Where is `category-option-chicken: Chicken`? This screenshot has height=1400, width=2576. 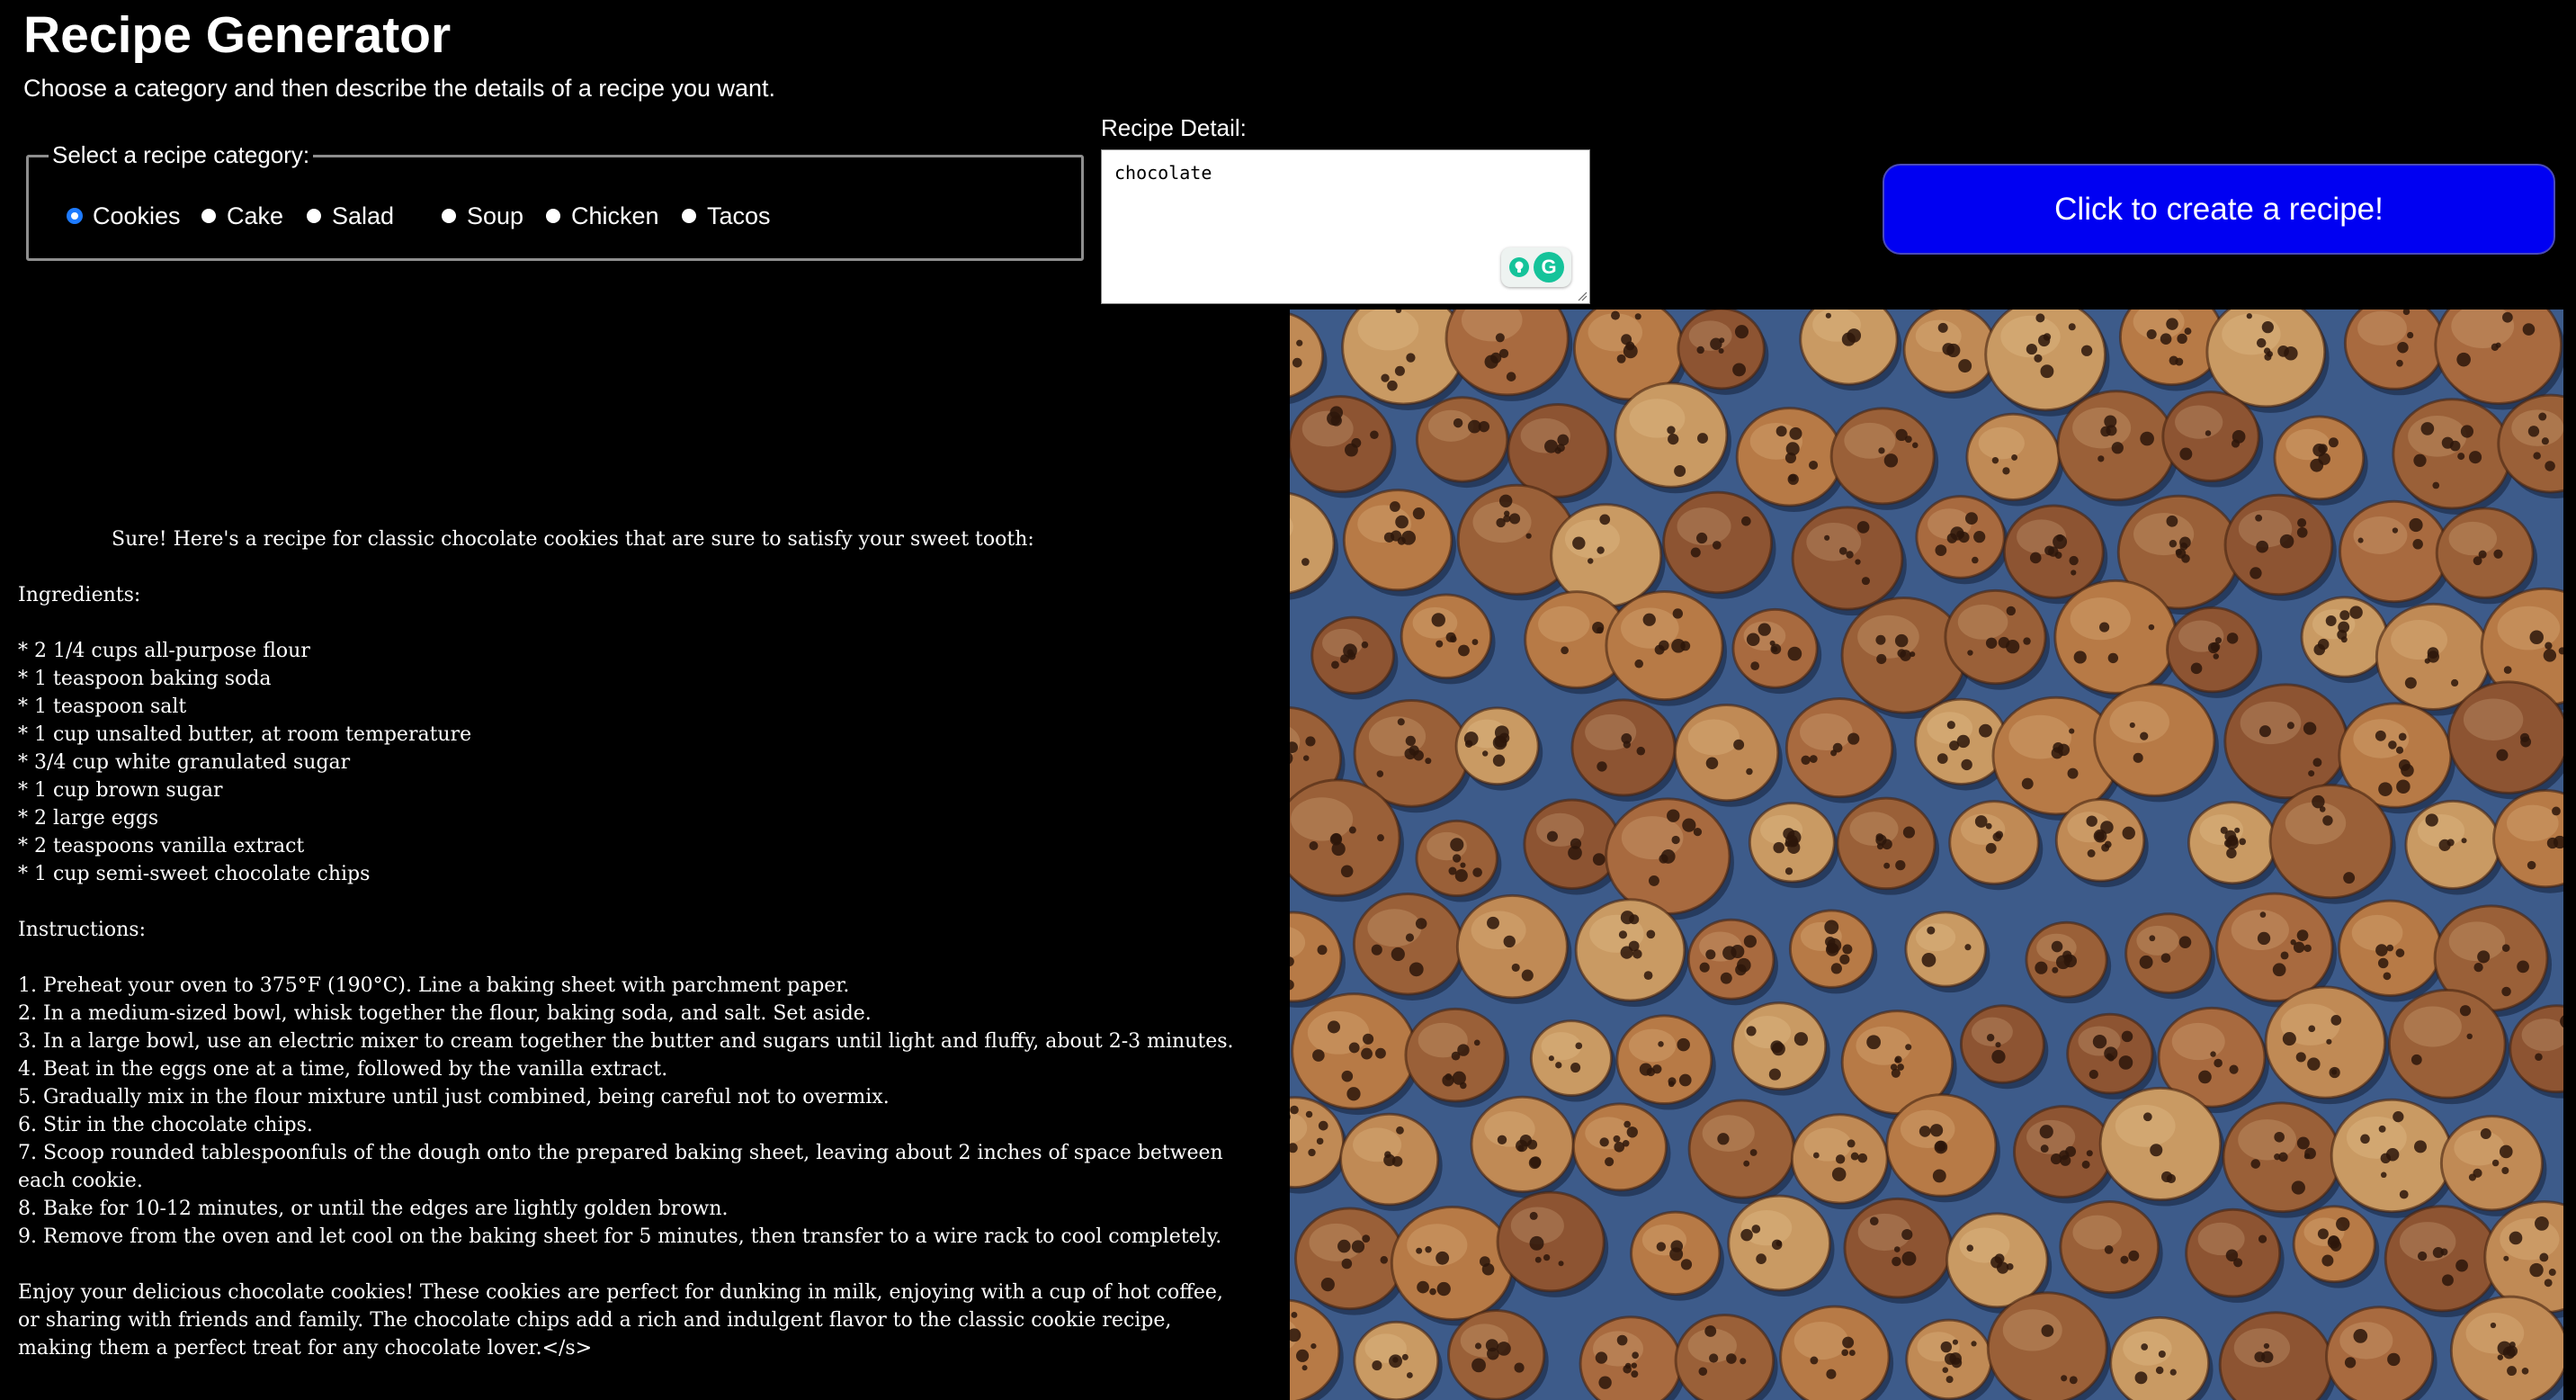
category-option-chicken: Chicken is located at coordinates (602, 216).